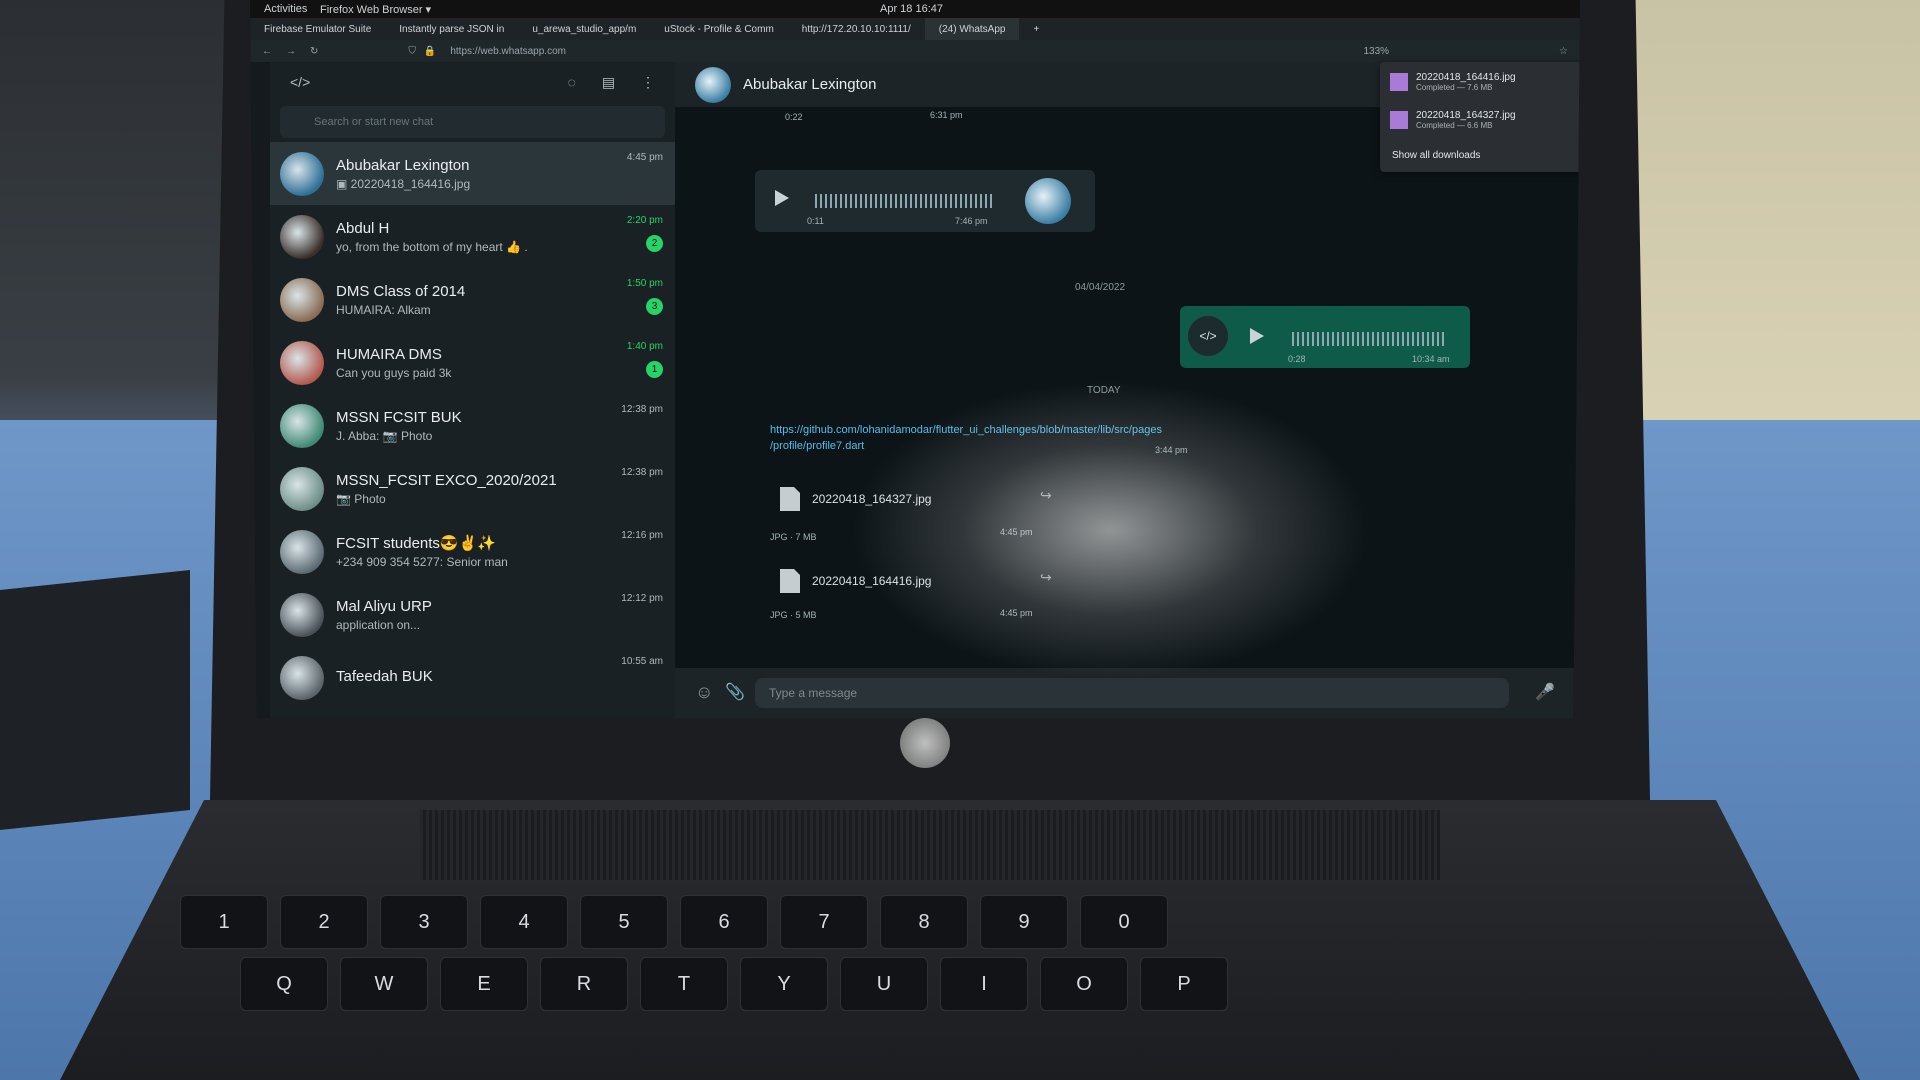  Describe the element at coordinates (384, 984) in the screenshot. I see `key: W` at that location.